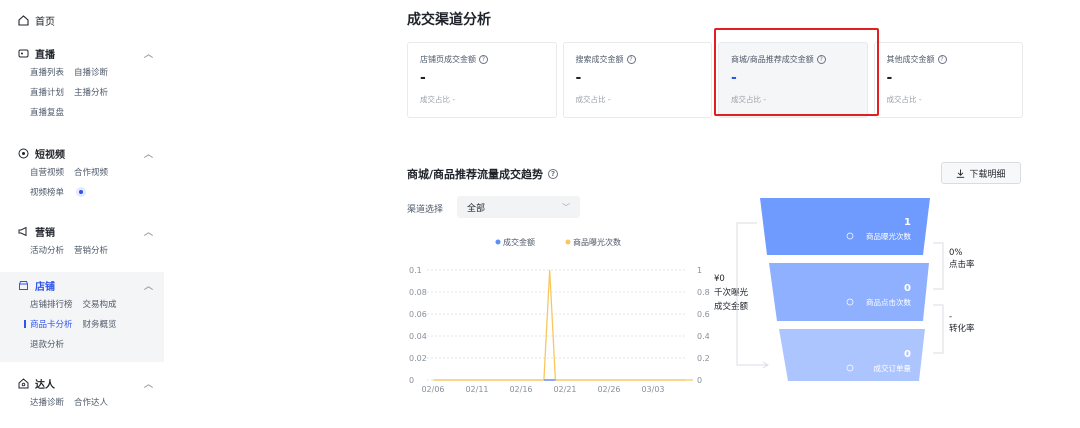 Image resolution: width=1080 pixels, height=428 pixels. I want to click on talent-icon, so click(23, 383).